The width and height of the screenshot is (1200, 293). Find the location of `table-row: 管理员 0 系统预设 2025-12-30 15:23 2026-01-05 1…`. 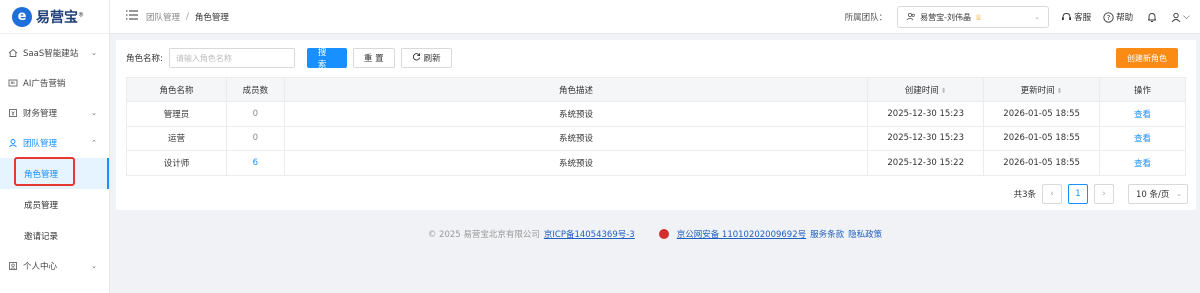

table-row: 管理员 0 系统预设 2025-12-30 15:23 2026-01-05 1… is located at coordinates (656, 114).